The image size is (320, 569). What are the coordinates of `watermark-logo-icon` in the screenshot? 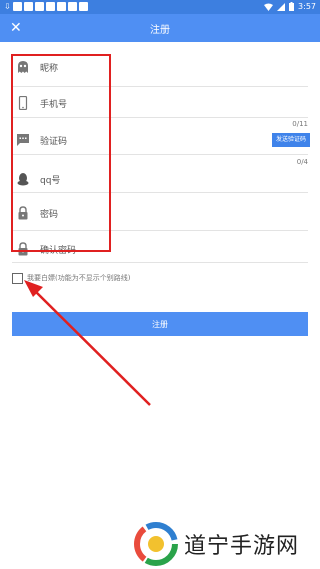 It's located at (156, 544).